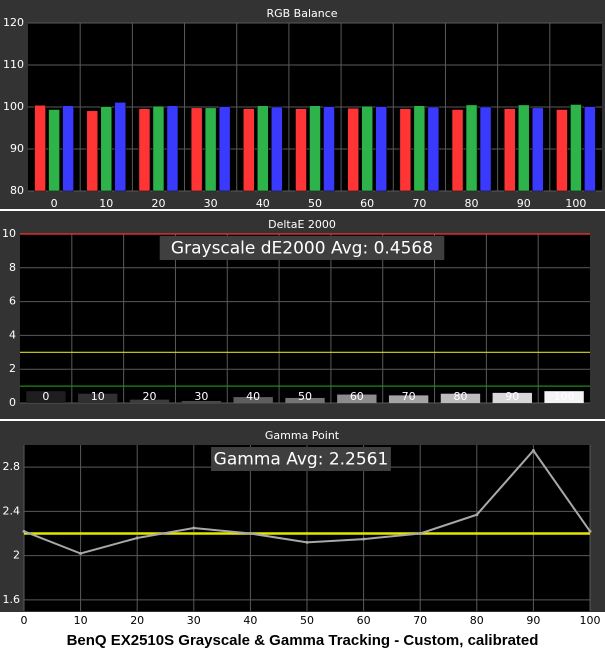 The height and width of the screenshot is (652, 605). What do you see at coordinates (302, 435) in the screenshot?
I see `chart-title: Gamma Point` at bounding box center [302, 435].